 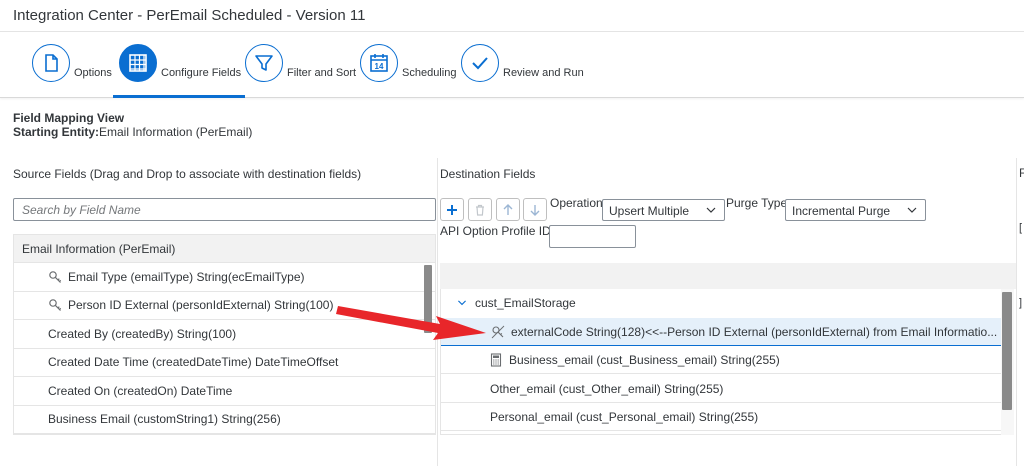 I want to click on step-options: Options, so click(x=72, y=71).